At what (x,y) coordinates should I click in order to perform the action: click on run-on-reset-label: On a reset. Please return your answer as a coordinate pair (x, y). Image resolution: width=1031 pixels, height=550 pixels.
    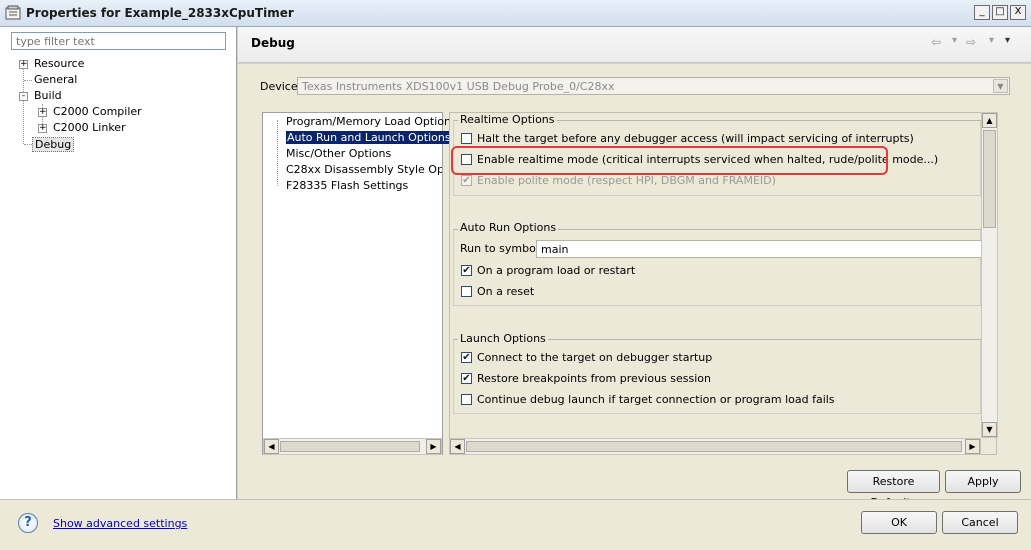
    Looking at the image, I should click on (506, 291).